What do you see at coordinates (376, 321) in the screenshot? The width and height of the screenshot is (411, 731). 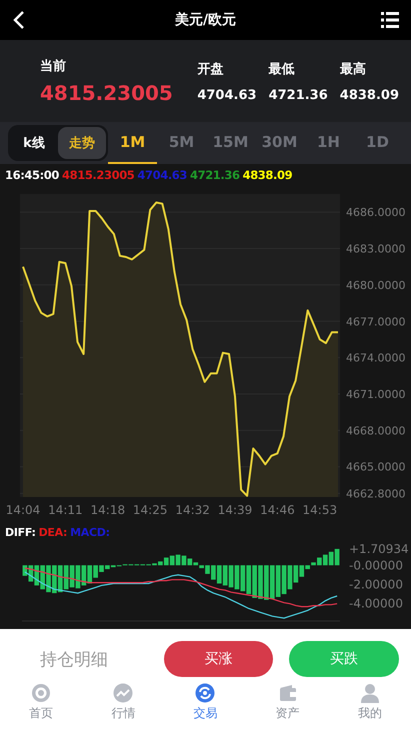 I see `y-axis-label: 4677.0000` at bounding box center [376, 321].